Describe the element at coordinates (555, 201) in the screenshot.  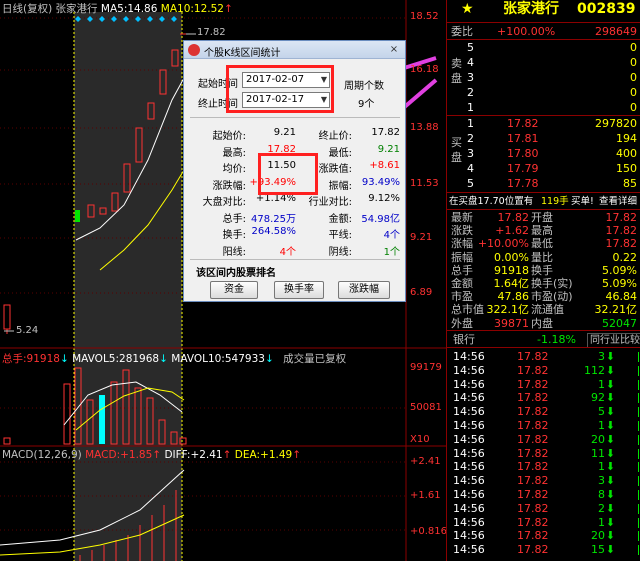
I see `banner-volume: 119手` at that location.